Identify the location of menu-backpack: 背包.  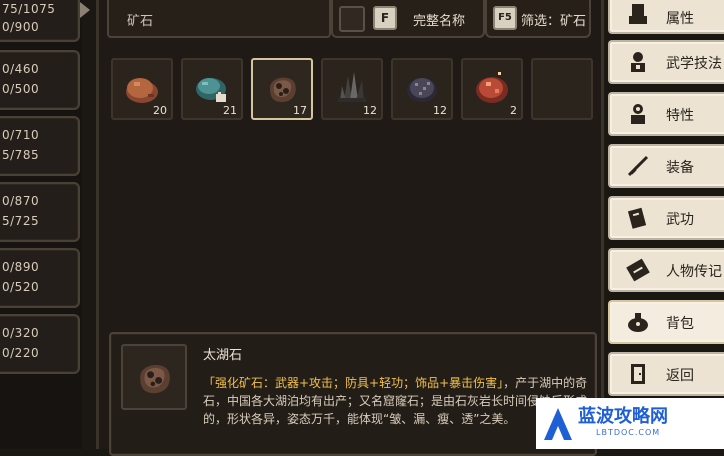
(666, 322).